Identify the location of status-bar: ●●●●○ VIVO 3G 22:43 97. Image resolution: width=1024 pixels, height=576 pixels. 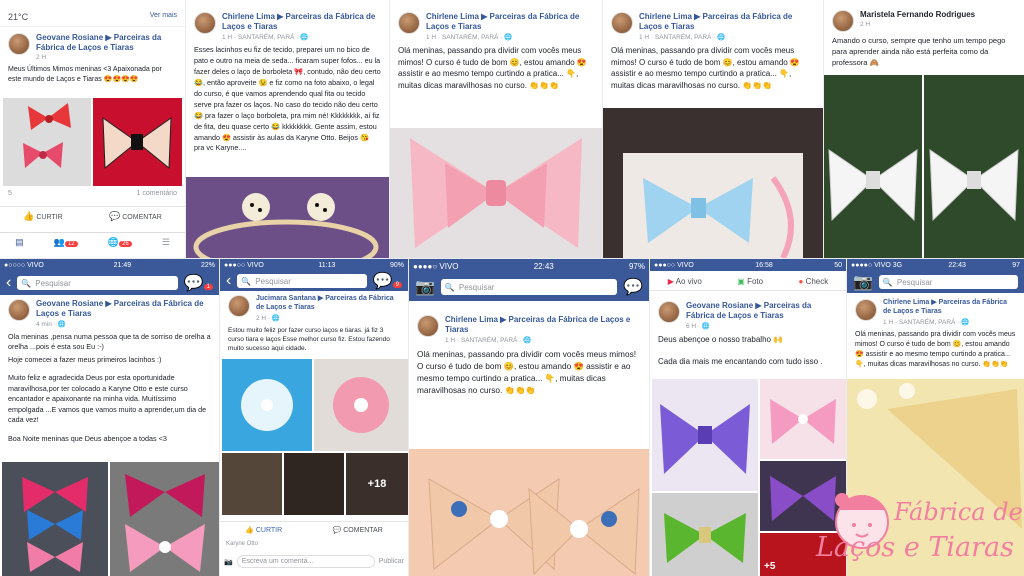
(935, 265).